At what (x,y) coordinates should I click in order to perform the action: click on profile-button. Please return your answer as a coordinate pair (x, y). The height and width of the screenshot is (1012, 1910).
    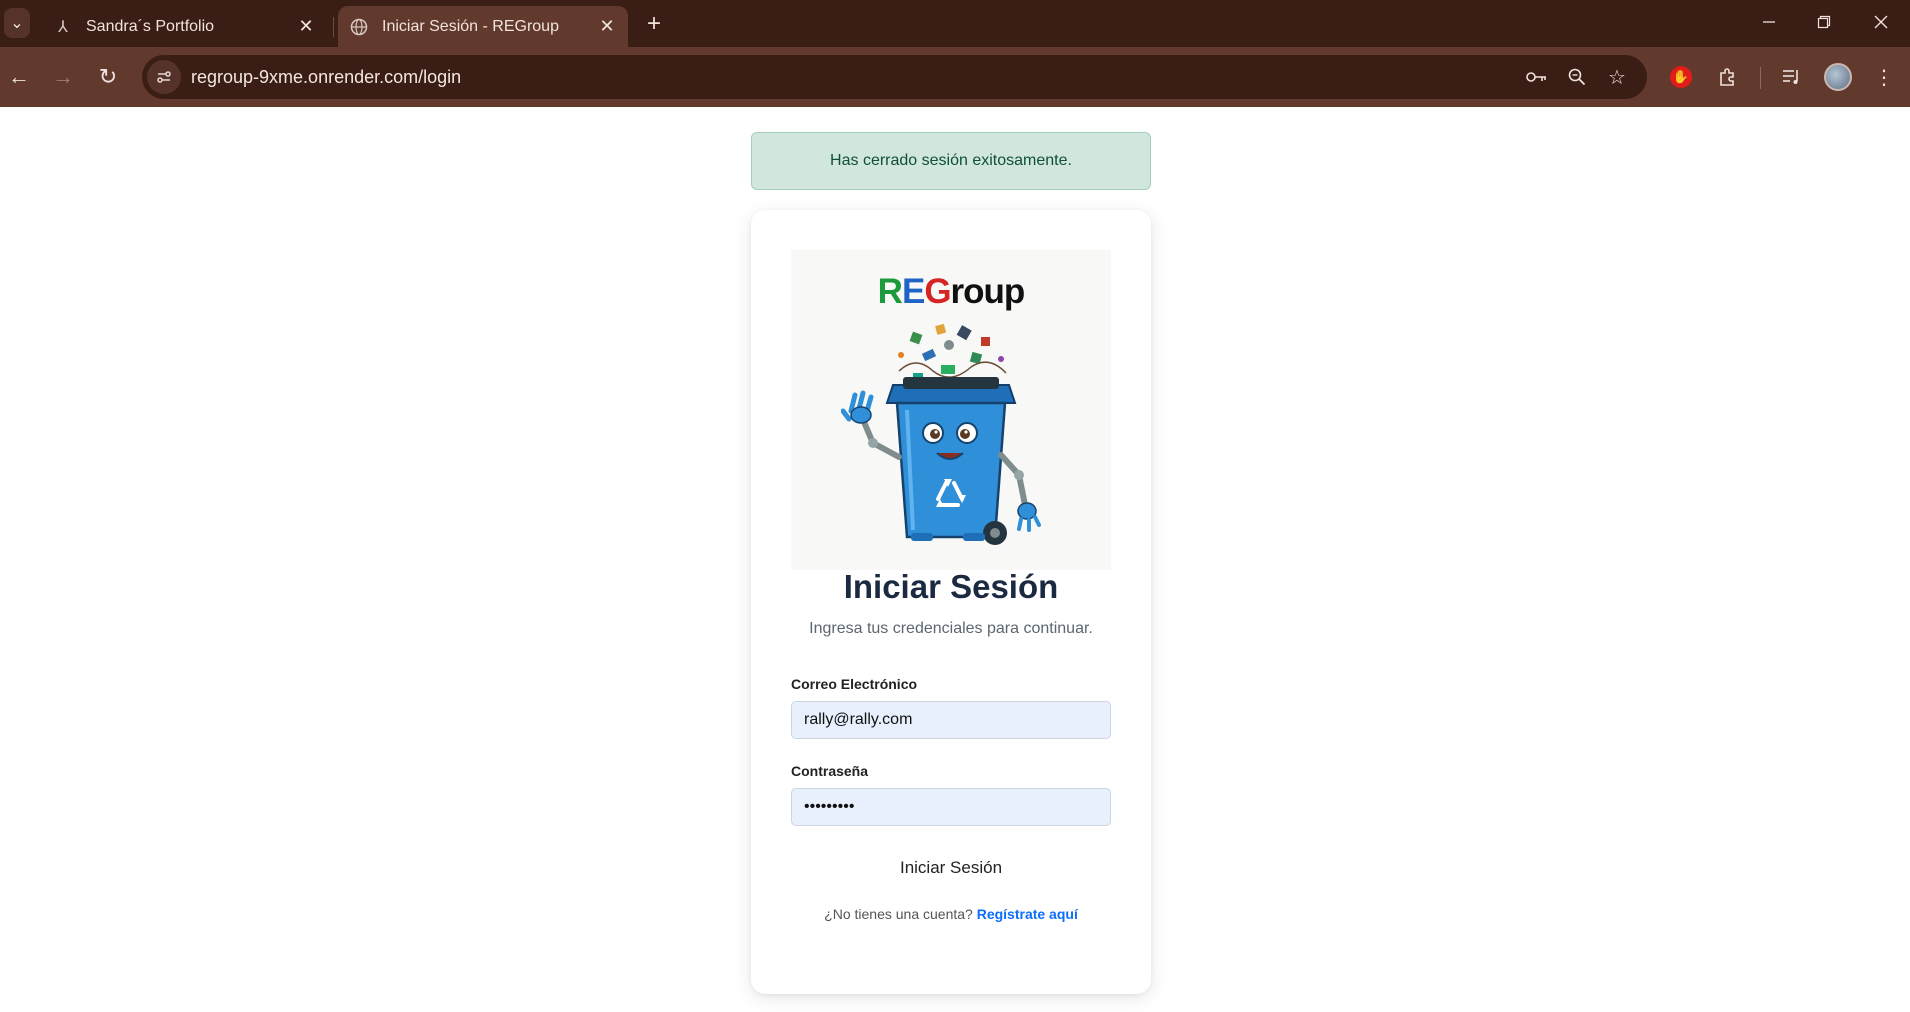
    Looking at the image, I should click on (1838, 77).